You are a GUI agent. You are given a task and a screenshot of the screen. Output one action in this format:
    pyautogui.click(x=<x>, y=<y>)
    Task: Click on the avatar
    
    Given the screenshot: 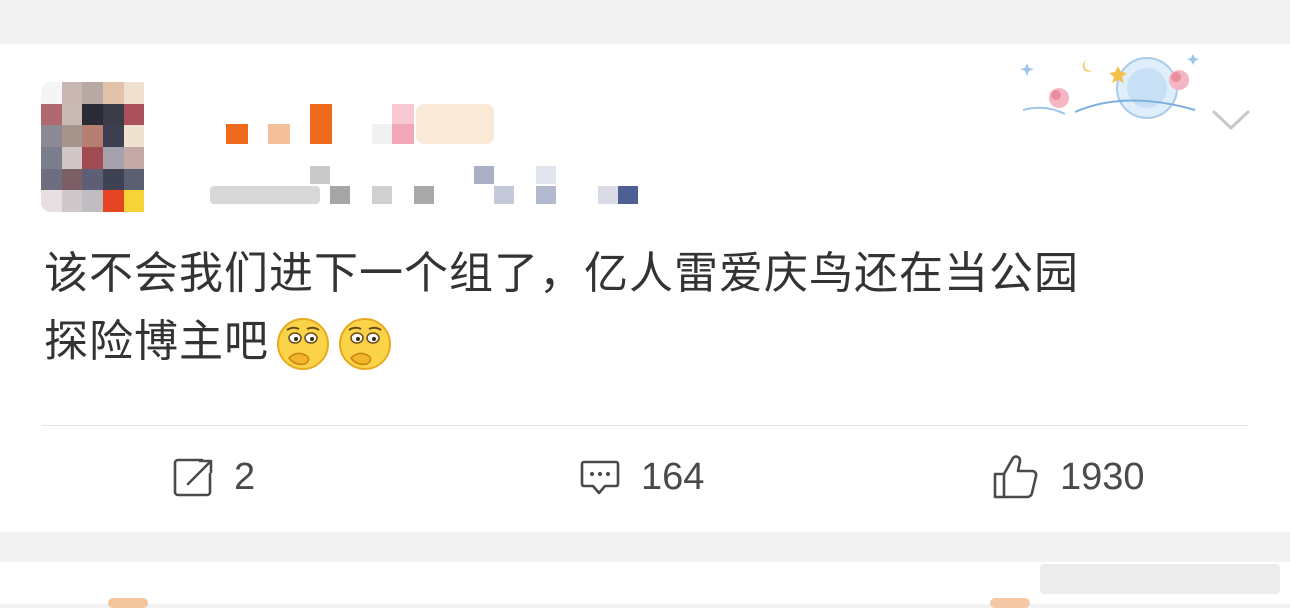 What is the action you would take?
    pyautogui.click(x=103, y=147)
    